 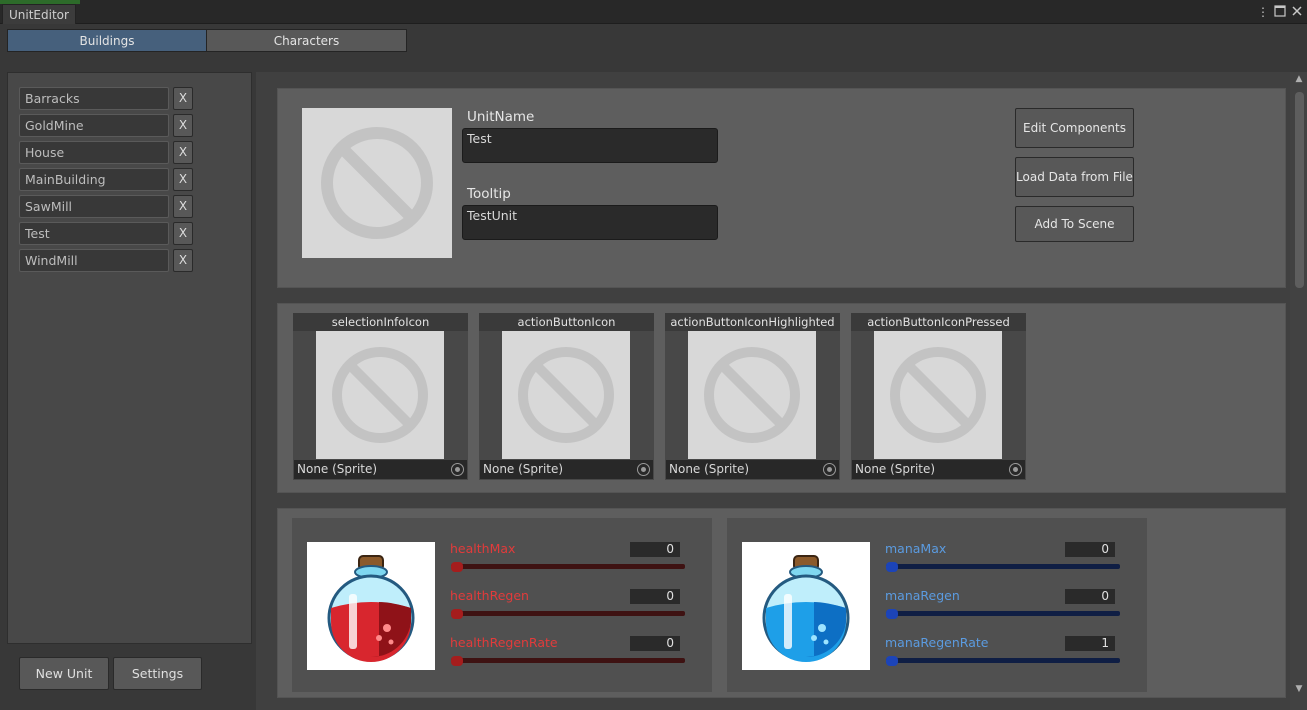 What do you see at coordinates (1299, 80) in the screenshot?
I see `scroll-up-icon: ▲` at bounding box center [1299, 80].